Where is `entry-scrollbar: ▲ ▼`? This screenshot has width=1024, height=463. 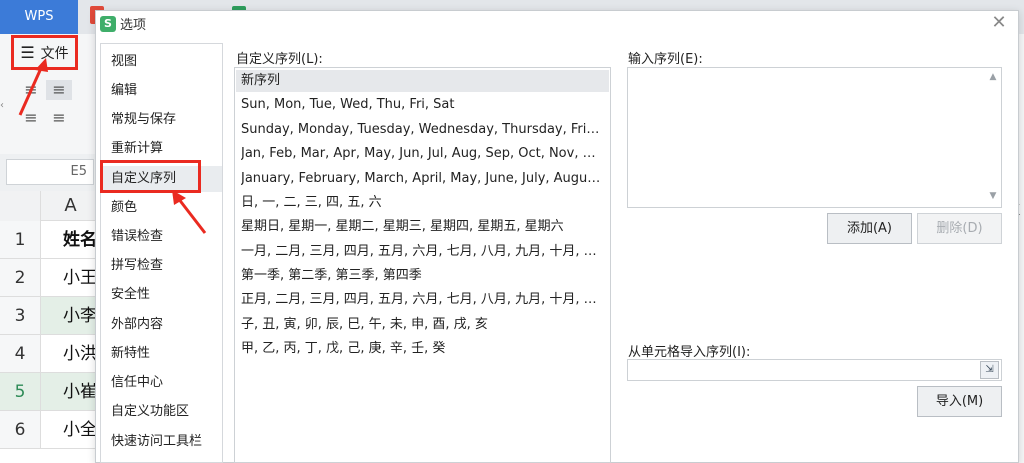 entry-scrollbar: ▲ ▼ is located at coordinates (993, 137).